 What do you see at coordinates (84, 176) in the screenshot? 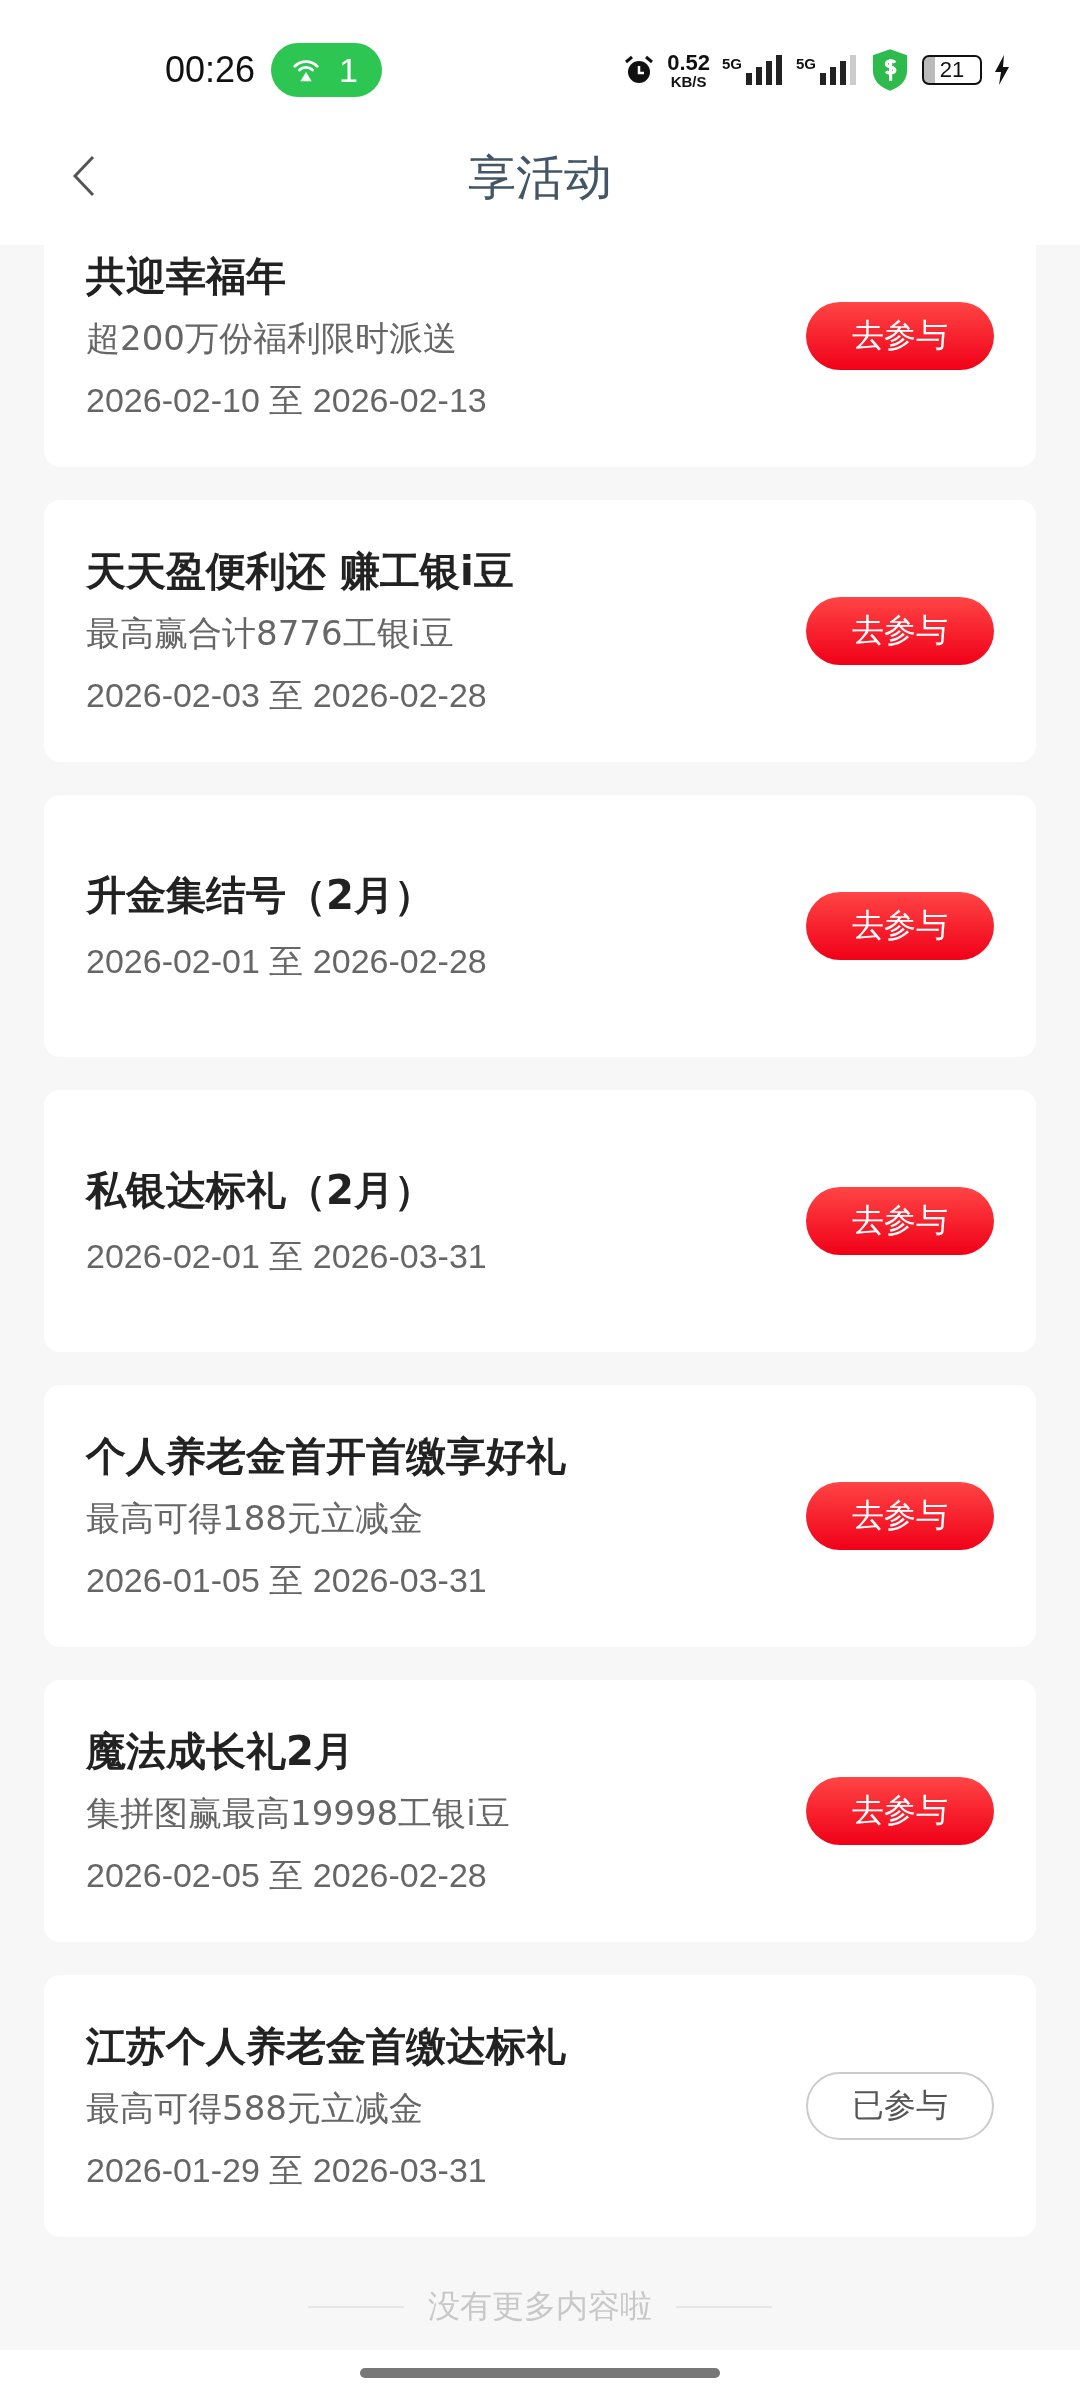
I see `back-icon` at bounding box center [84, 176].